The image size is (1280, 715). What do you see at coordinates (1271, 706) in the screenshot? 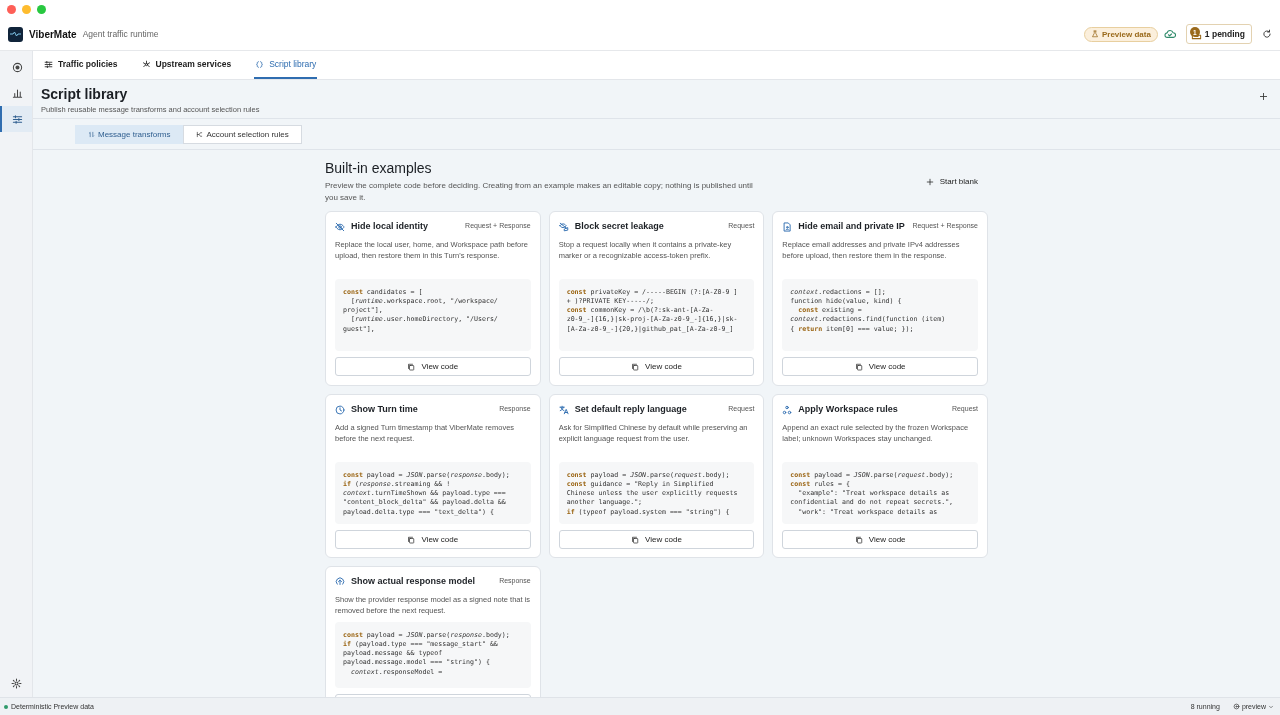
I see `caret-icon` at bounding box center [1271, 706].